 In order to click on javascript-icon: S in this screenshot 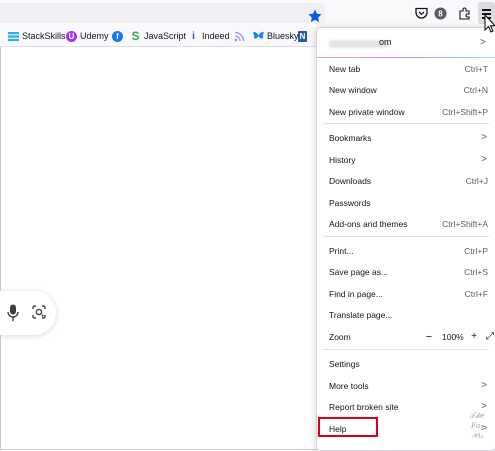, I will do `click(135, 36)`.